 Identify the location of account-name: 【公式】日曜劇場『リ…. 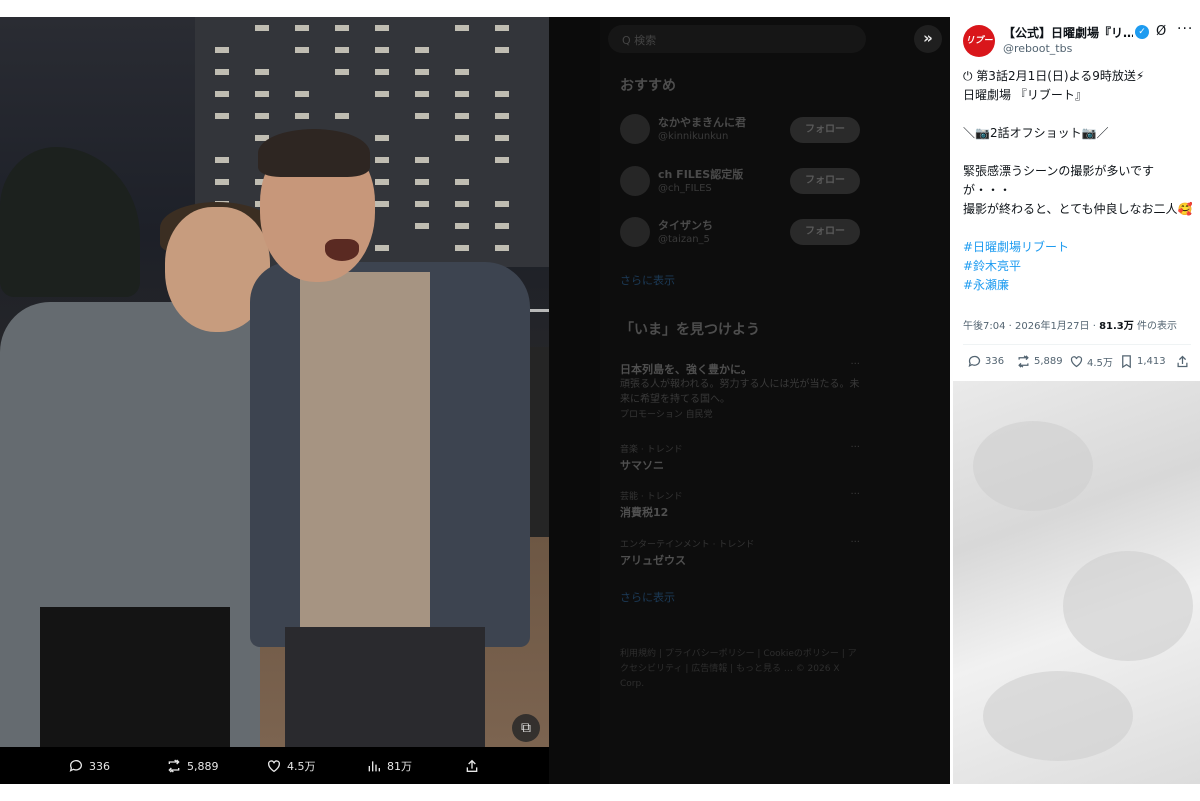
(1068, 32).